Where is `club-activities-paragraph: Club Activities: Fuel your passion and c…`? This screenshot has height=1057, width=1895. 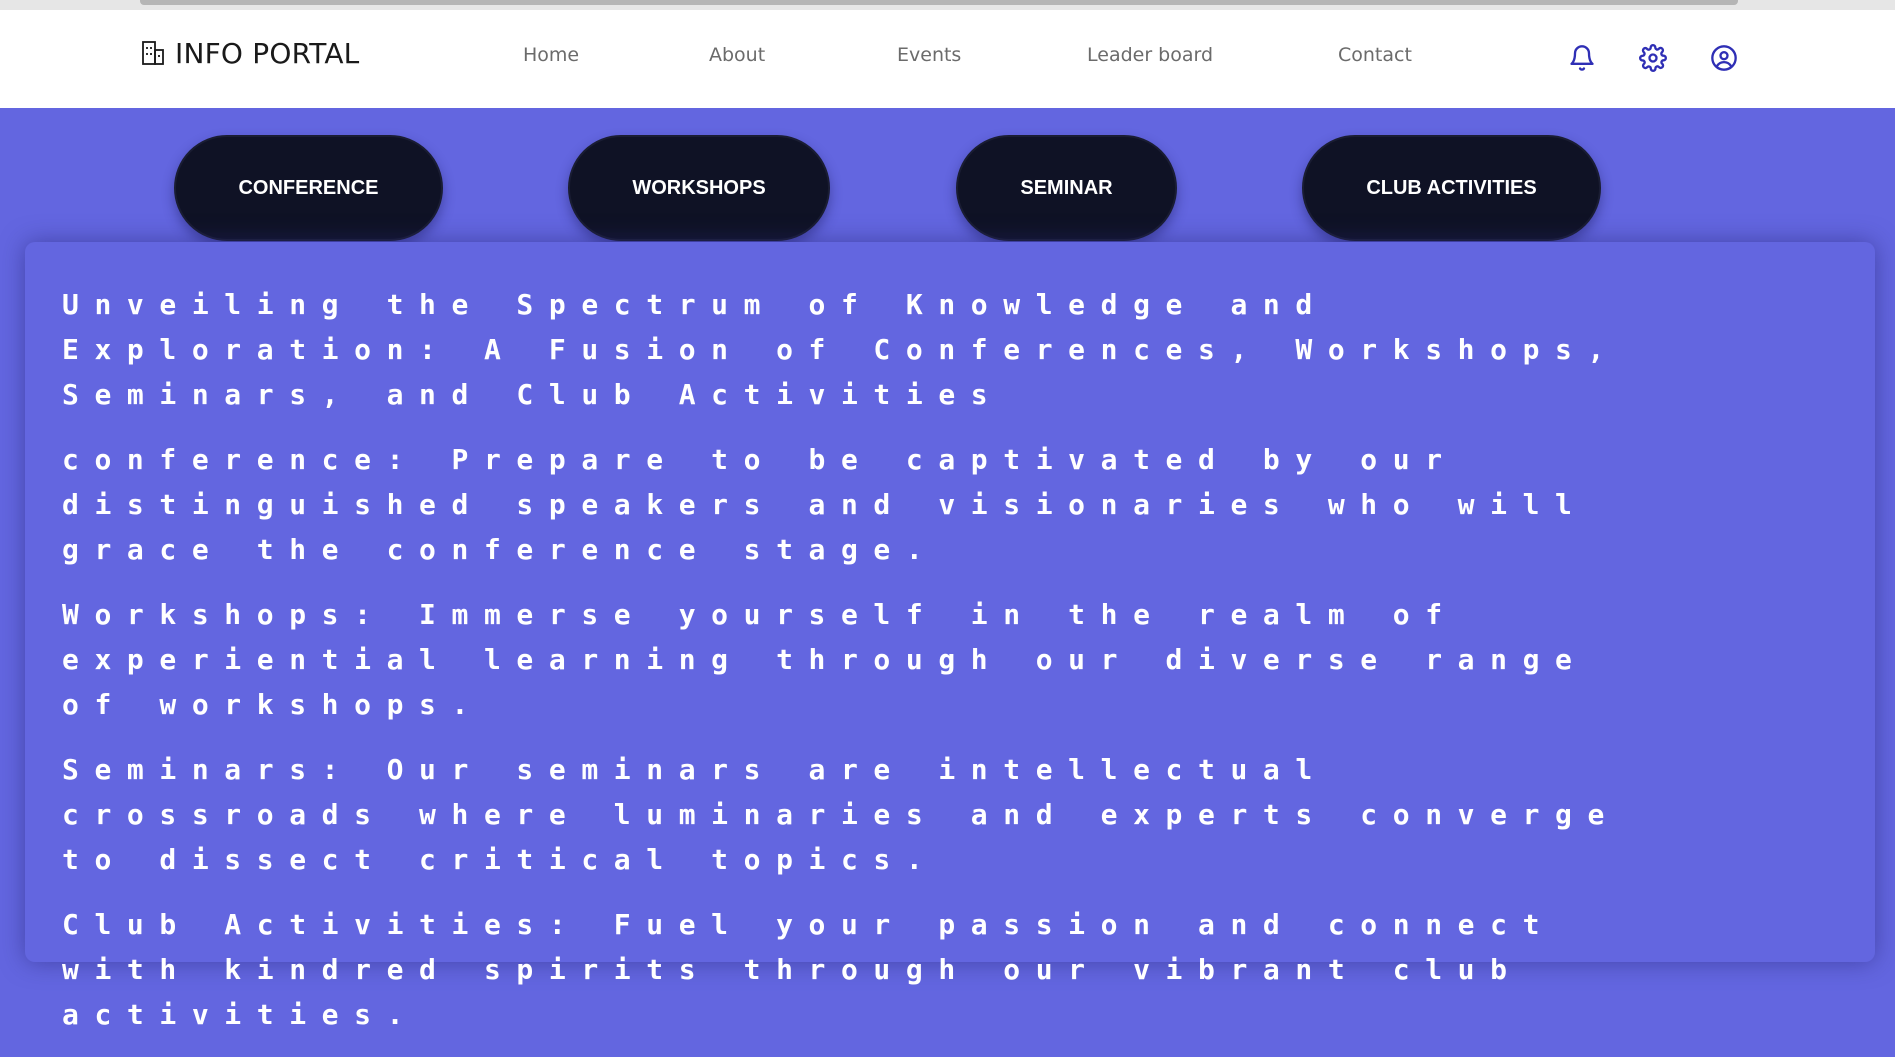 club-activities-paragraph: Club Activities: Fuel your passion and c… is located at coordinates (809, 969).